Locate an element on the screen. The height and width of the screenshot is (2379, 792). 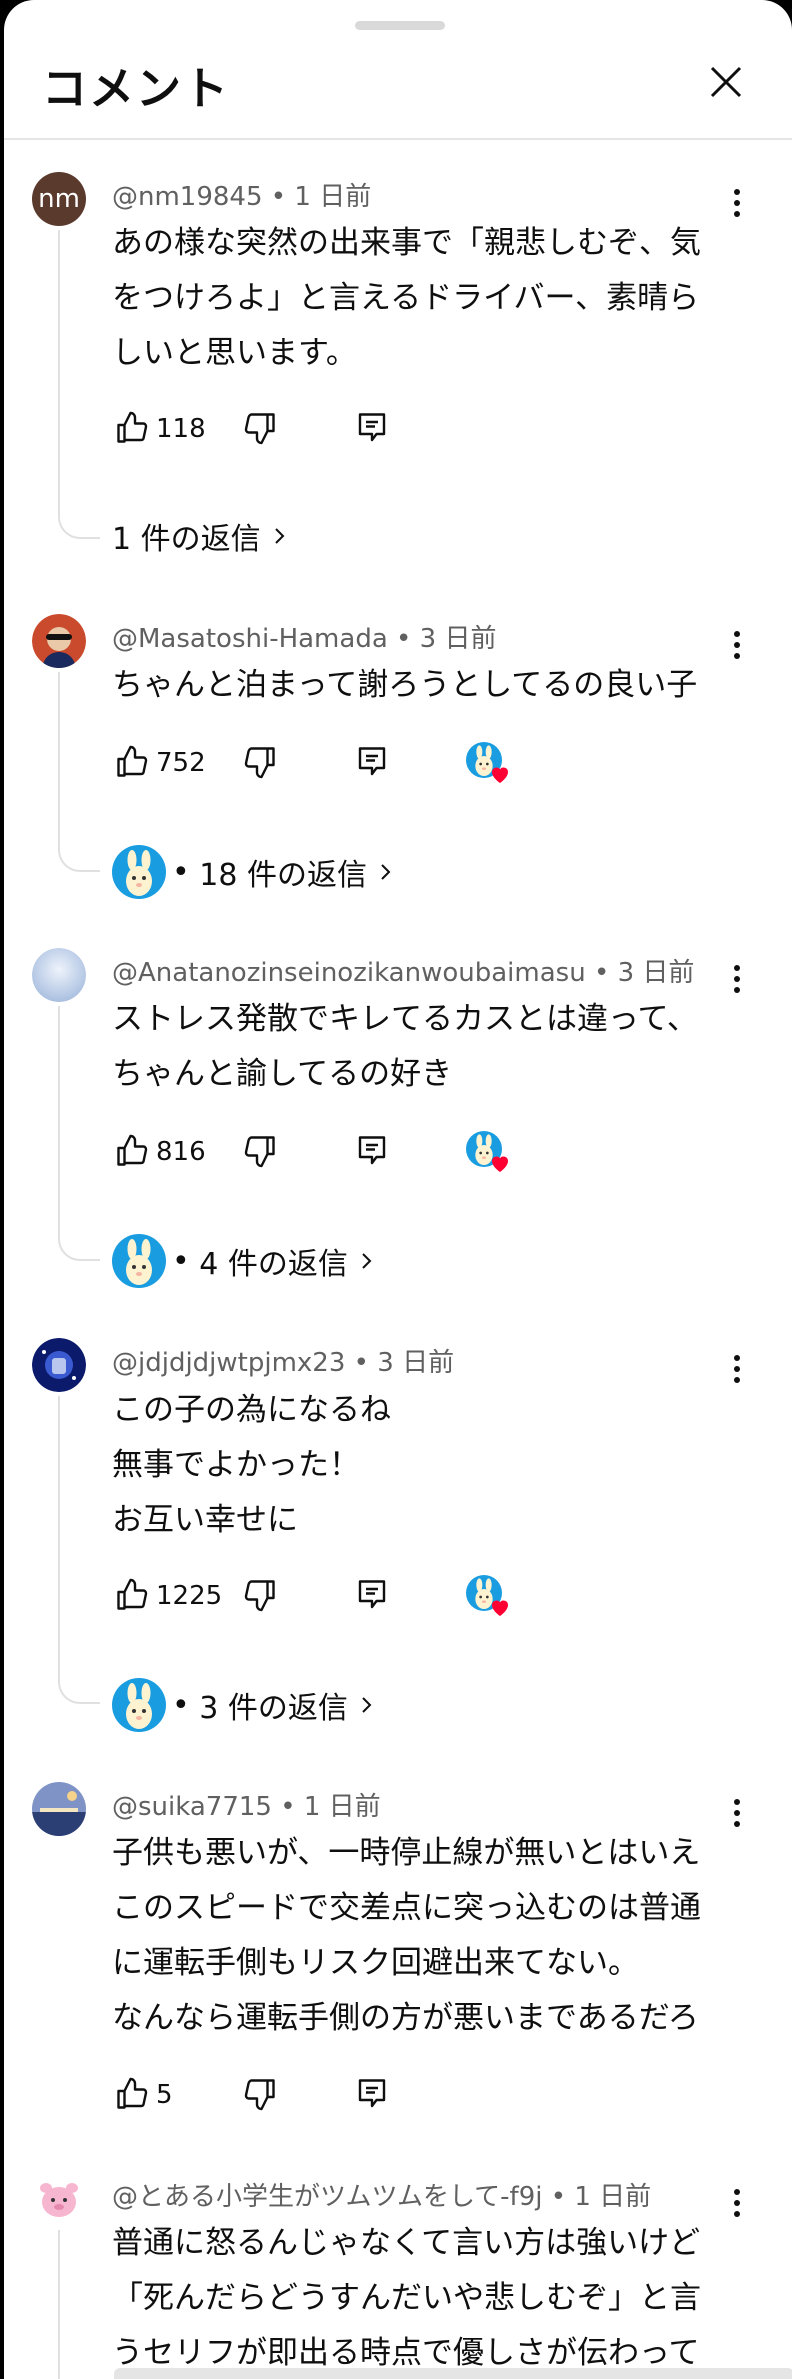
comment-text: ストレス発散でキレてるカスとは違って、 ちゃんと諭してるの好き is located at coordinates (422, 1047).